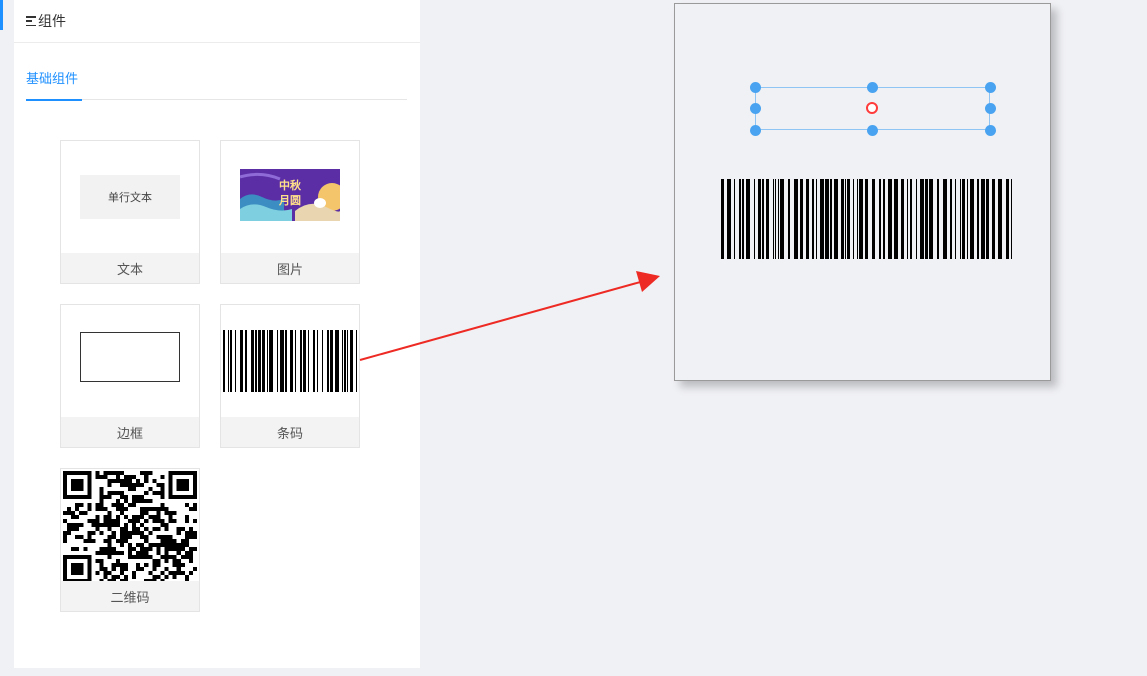 Image resolution: width=1147 pixels, height=676 pixels. I want to click on resize-handle-n, so click(872, 87).